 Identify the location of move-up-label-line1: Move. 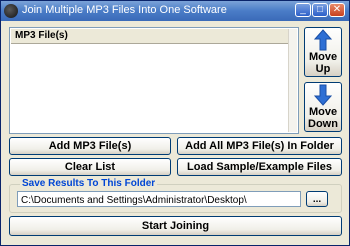
(323, 57).